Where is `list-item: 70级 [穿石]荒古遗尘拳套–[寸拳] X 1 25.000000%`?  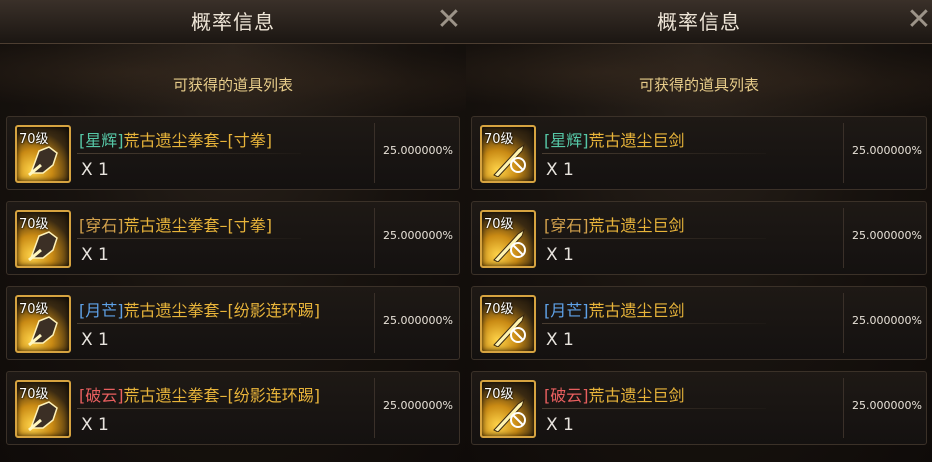
list-item: 70级 [穿石]荒古遗尘拳套–[寸拳] X 1 25.000000% is located at coordinates (233, 238).